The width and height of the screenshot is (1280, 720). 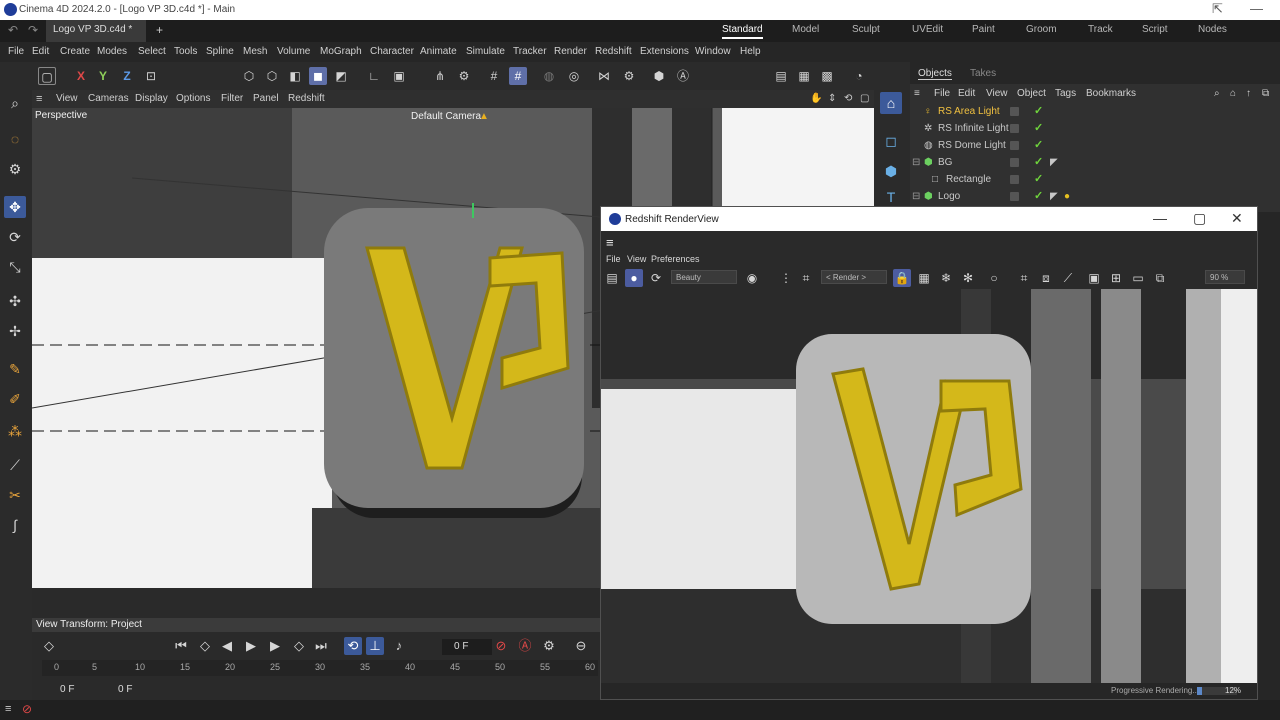 What do you see at coordinates (39, 99) in the screenshot?
I see `viewport-hamburger-icon: ≡` at bounding box center [39, 99].